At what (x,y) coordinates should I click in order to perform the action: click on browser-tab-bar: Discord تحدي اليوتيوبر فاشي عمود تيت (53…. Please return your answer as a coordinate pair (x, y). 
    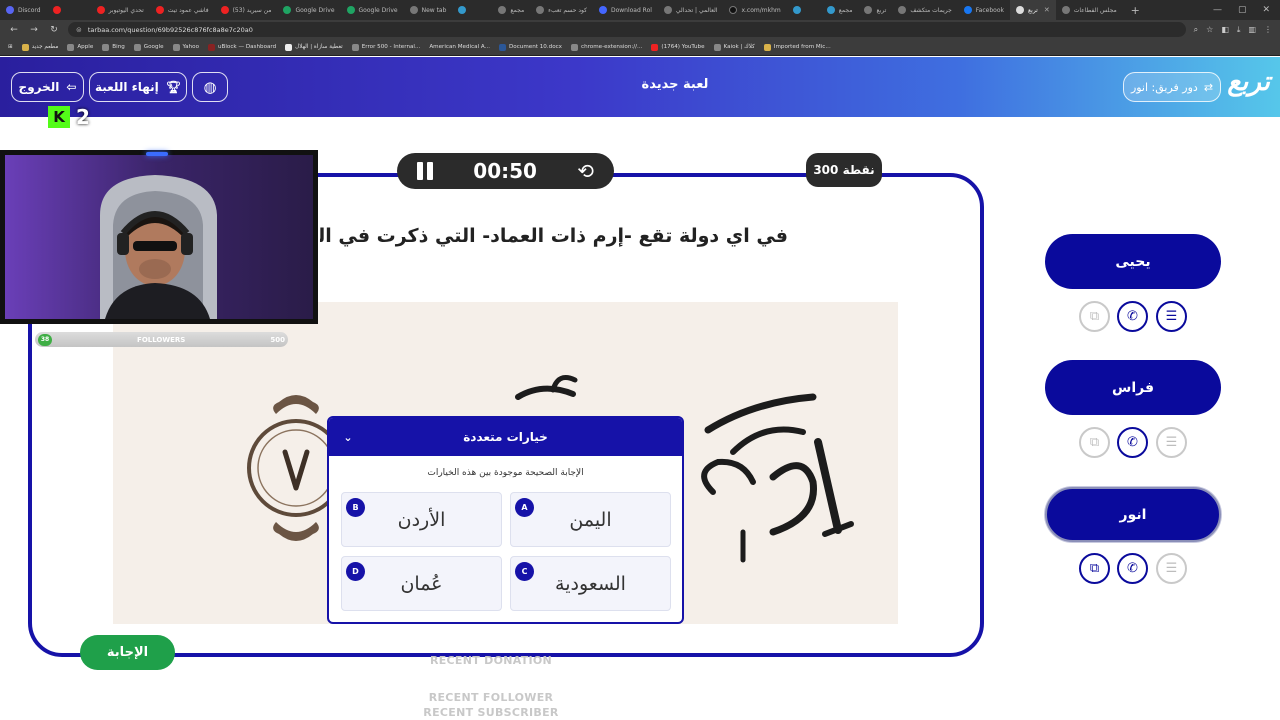
    Looking at the image, I should click on (640, 10).